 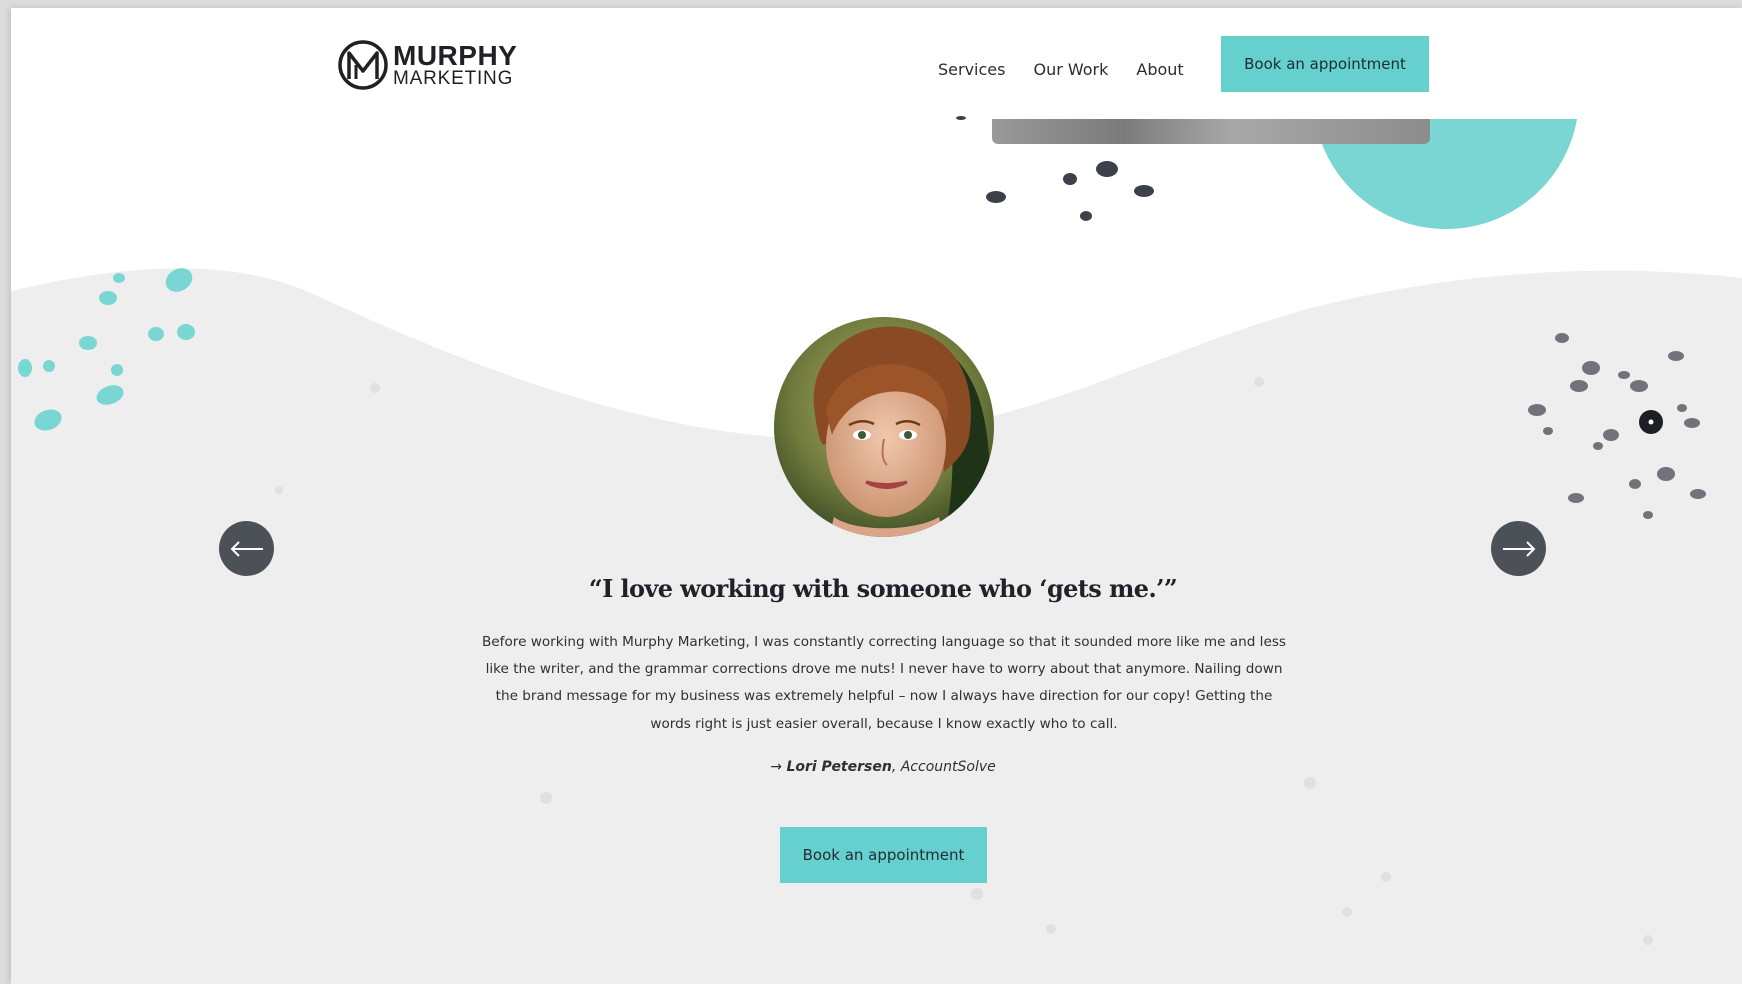 I want to click on arrow-right-icon, so click(x=1518, y=548).